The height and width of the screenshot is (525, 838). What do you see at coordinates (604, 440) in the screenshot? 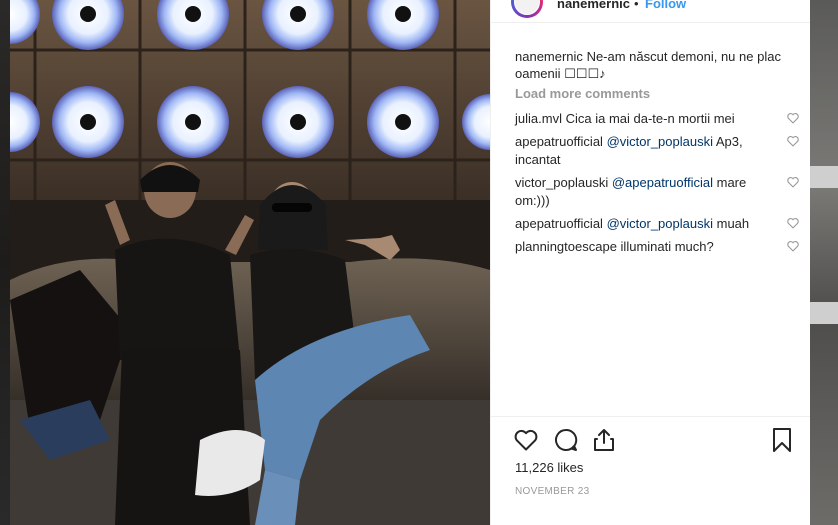
I see `share-upload-icon` at bounding box center [604, 440].